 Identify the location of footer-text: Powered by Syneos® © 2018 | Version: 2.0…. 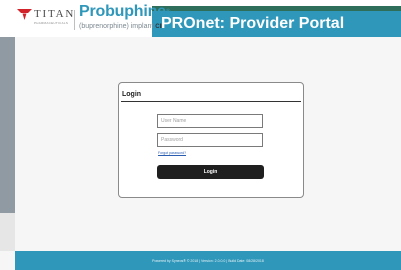
(208, 260).